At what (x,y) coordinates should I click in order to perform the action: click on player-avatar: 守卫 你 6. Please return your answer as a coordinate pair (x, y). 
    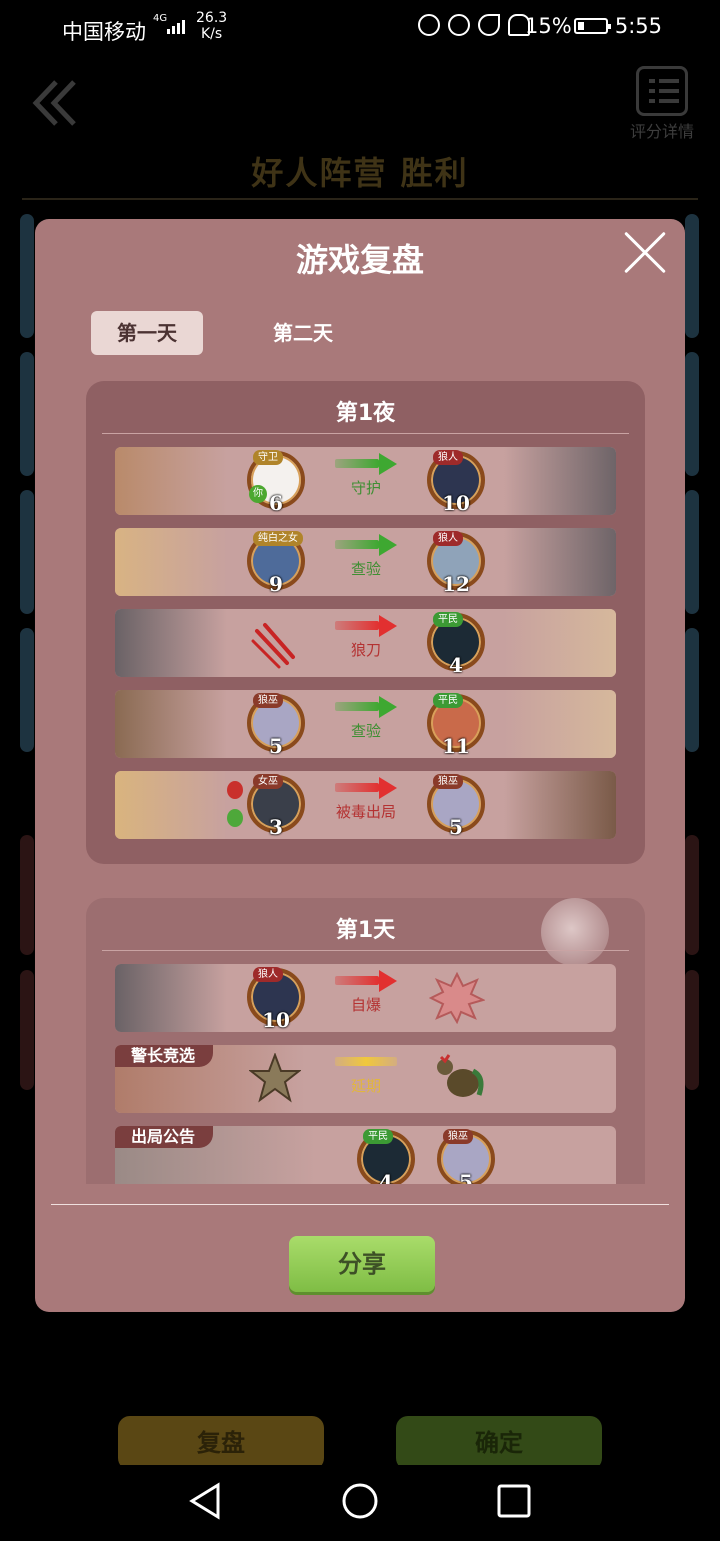
    Looking at the image, I should click on (276, 482).